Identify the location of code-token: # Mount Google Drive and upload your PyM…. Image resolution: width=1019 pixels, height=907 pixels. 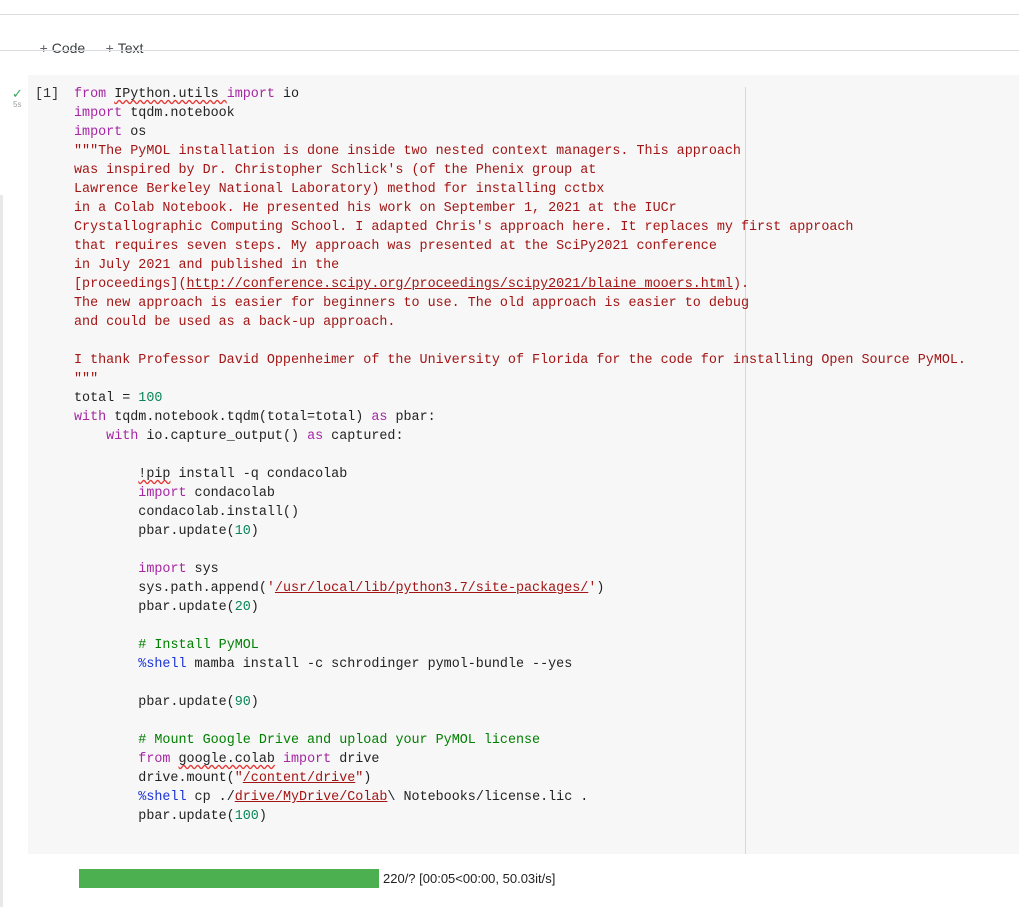
(339, 740).